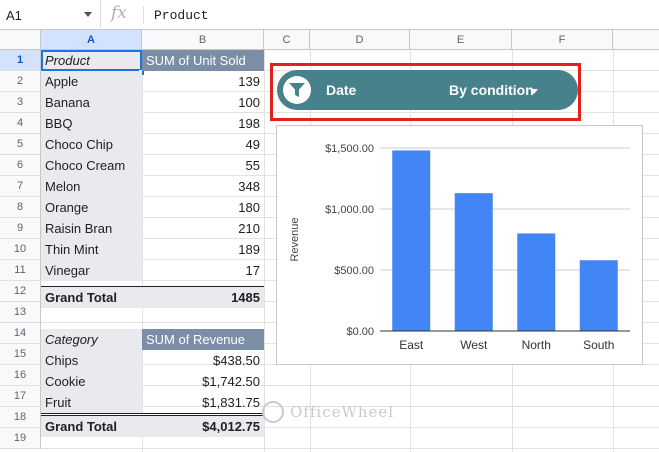 This screenshot has height=452, width=659. Describe the element at coordinates (20, 270) in the screenshot. I see `row-header-11: 11` at that location.